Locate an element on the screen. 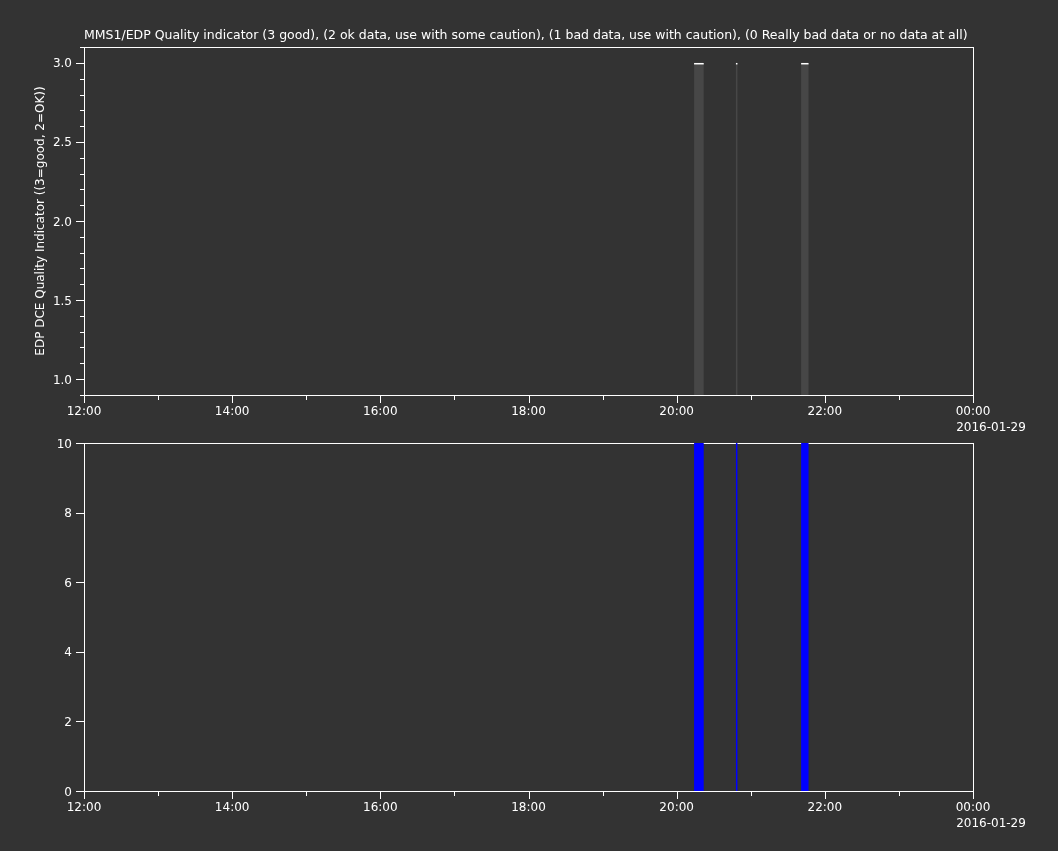  y-axis-label: EDP DCE Quality Indicator ((3=good, 2=OK)) is located at coordinates (40, 221).